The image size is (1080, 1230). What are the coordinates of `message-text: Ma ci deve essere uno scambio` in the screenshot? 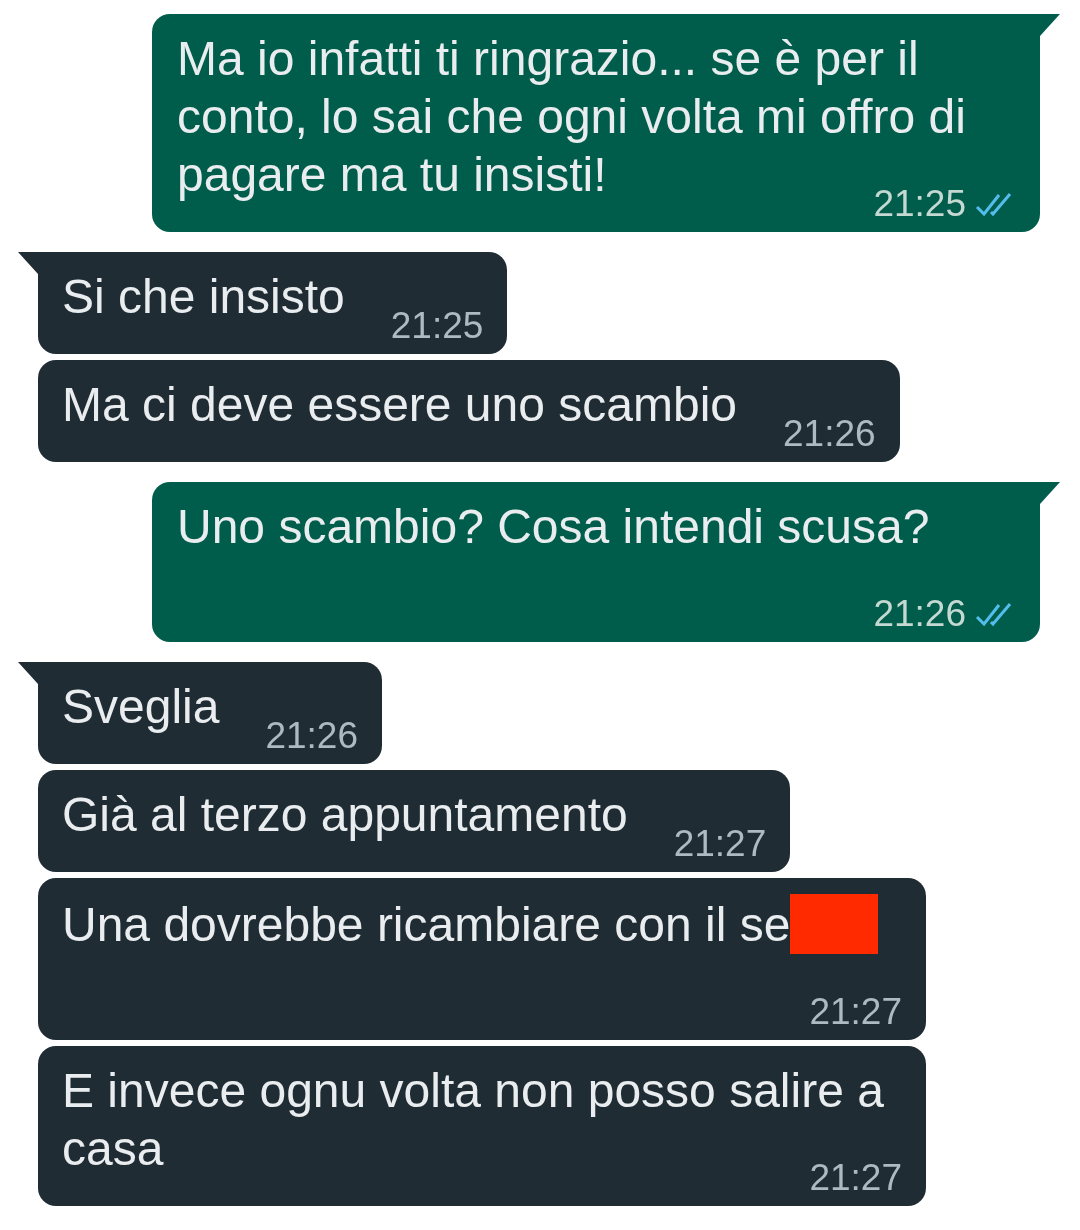 It's located at (399, 404).